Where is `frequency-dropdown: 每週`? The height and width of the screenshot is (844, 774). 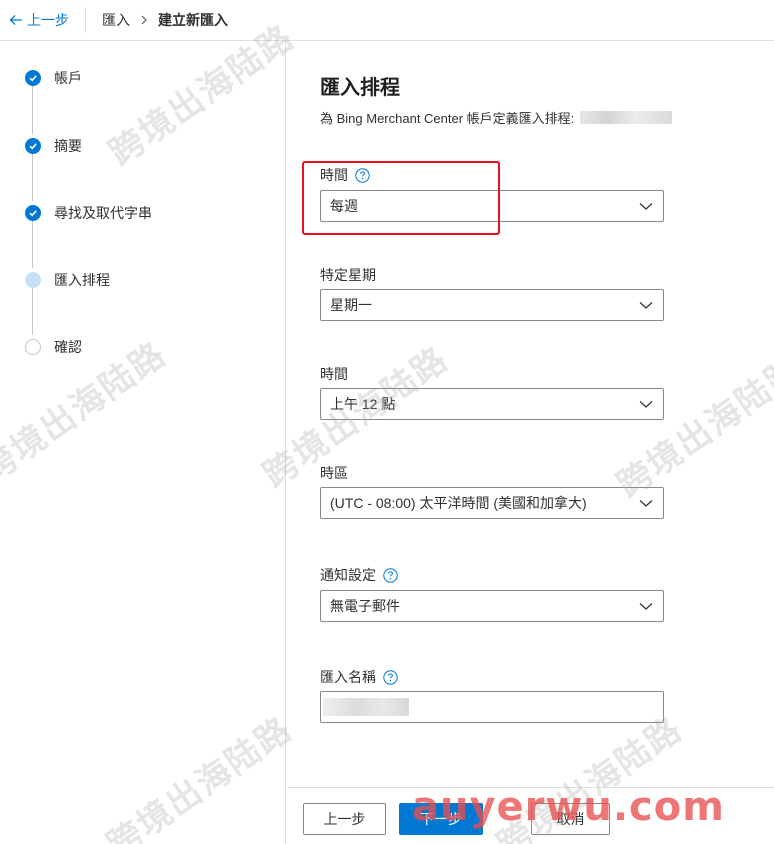
frequency-dropdown: 每週 is located at coordinates (492, 206).